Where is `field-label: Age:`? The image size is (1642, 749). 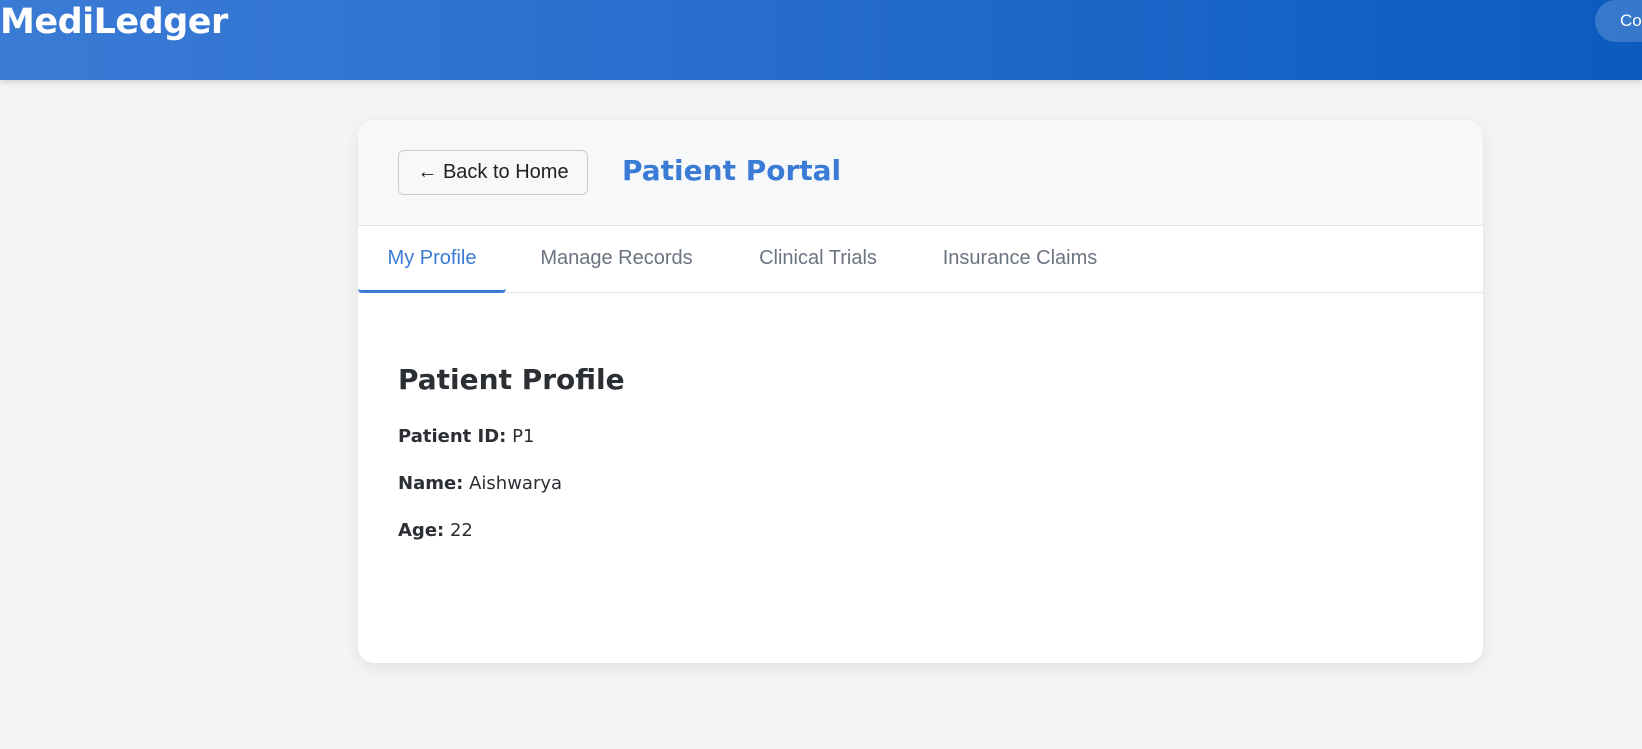
field-label: Age: is located at coordinates (421, 530).